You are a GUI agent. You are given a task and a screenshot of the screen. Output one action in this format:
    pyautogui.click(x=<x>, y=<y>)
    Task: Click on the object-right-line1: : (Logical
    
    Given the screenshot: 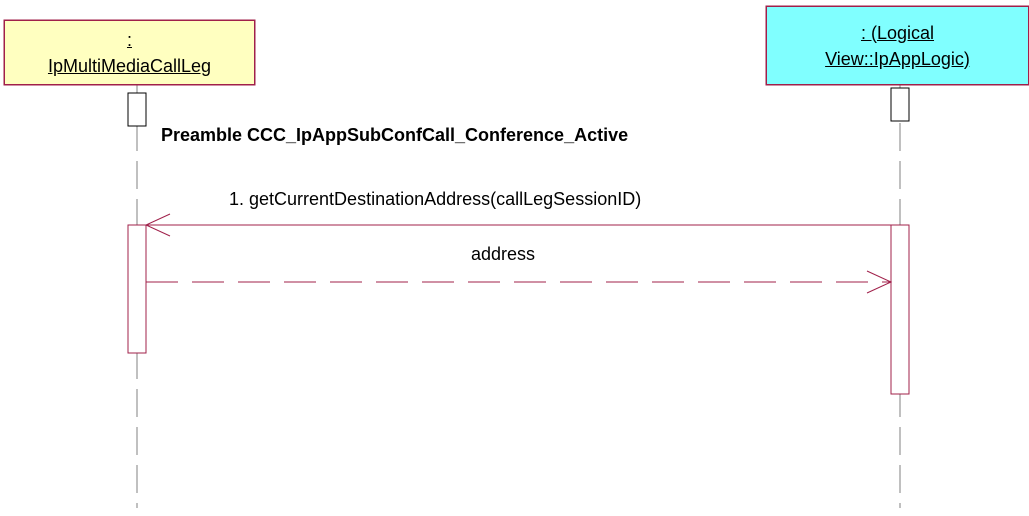 What is the action you would take?
    pyautogui.click(x=897, y=32)
    